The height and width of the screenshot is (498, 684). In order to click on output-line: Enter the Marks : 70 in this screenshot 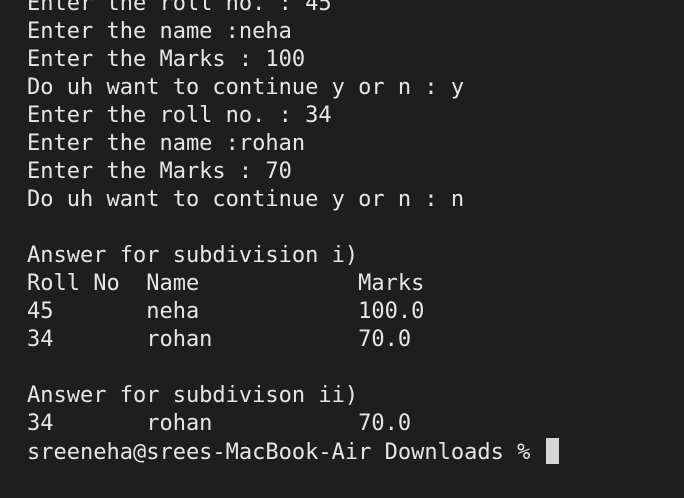, I will do `click(159, 171)`.